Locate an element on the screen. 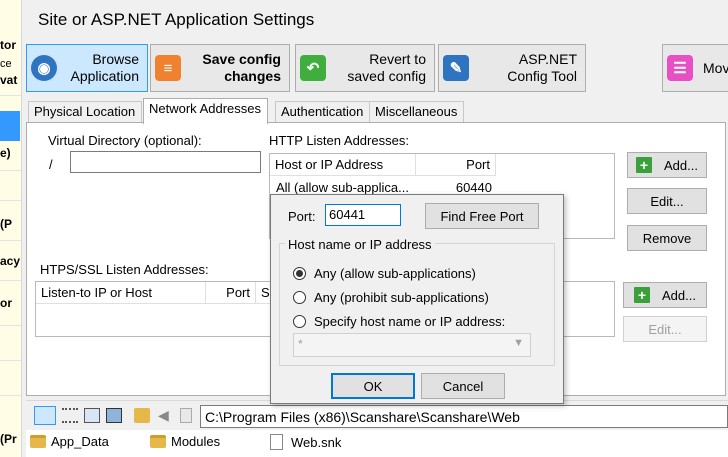 The image size is (728, 457). virtual-directory-input is located at coordinates (165, 162).